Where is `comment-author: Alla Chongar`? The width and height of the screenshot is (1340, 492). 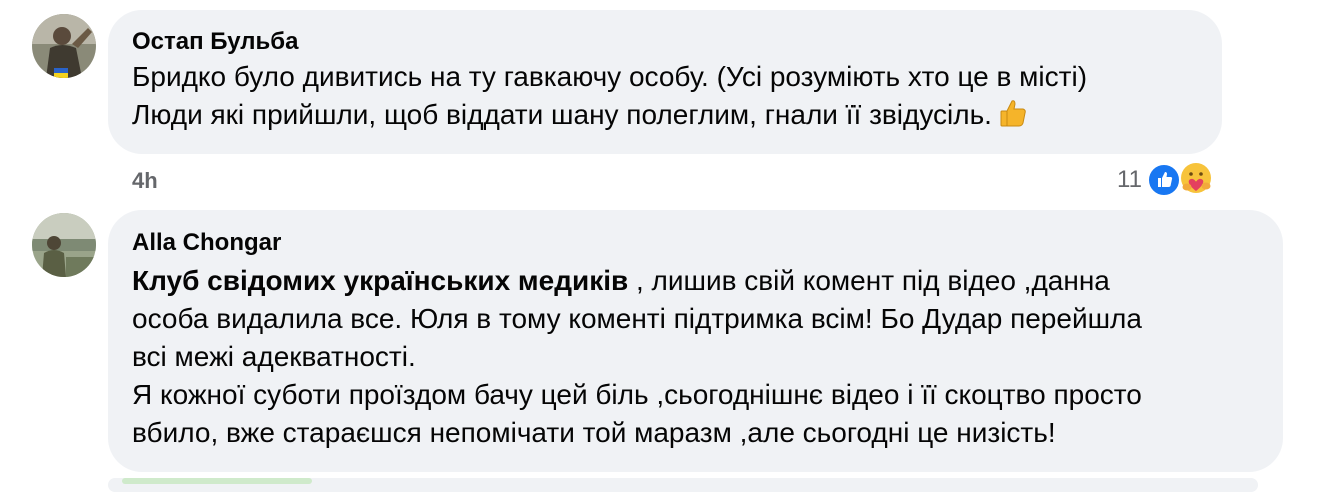 comment-author: Alla Chongar is located at coordinates (206, 243).